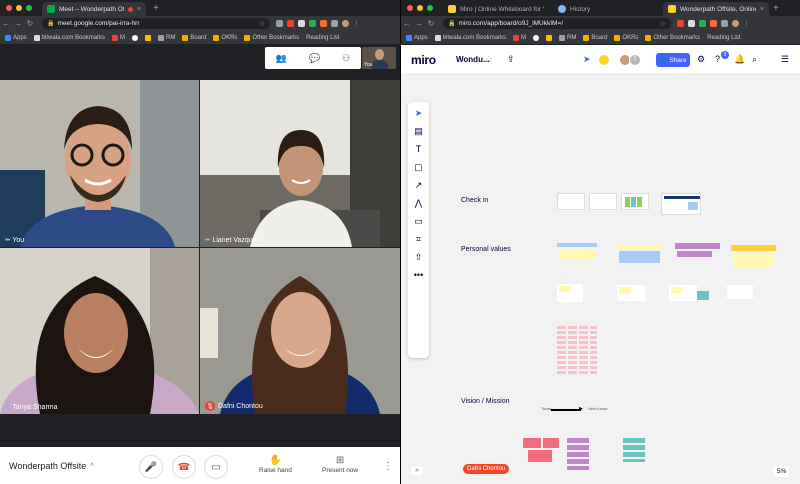 This screenshot has height=484, width=800. Describe the element at coordinates (417, 470) in the screenshot. I see `expand-panel-icon: »` at that location.